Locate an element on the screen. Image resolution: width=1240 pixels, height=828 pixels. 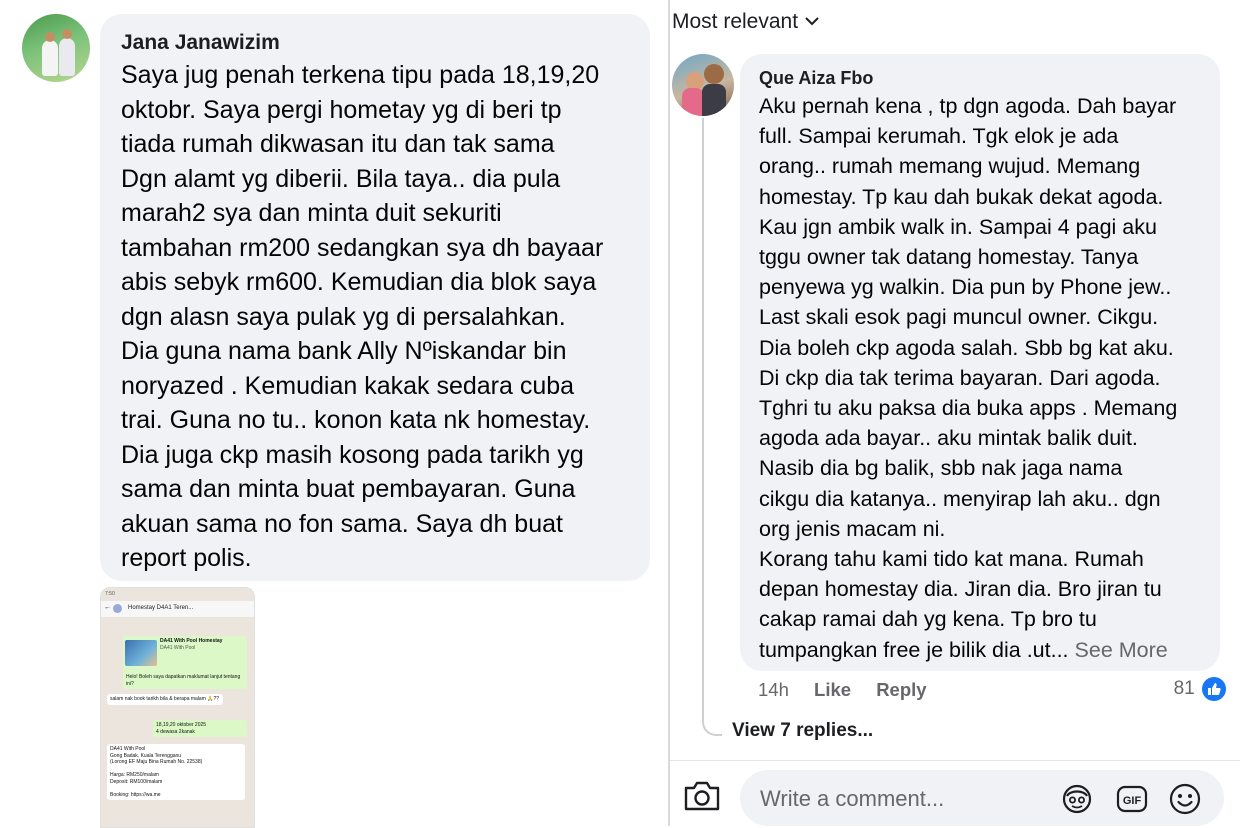
reply-button: Reply is located at coordinates (901, 689).